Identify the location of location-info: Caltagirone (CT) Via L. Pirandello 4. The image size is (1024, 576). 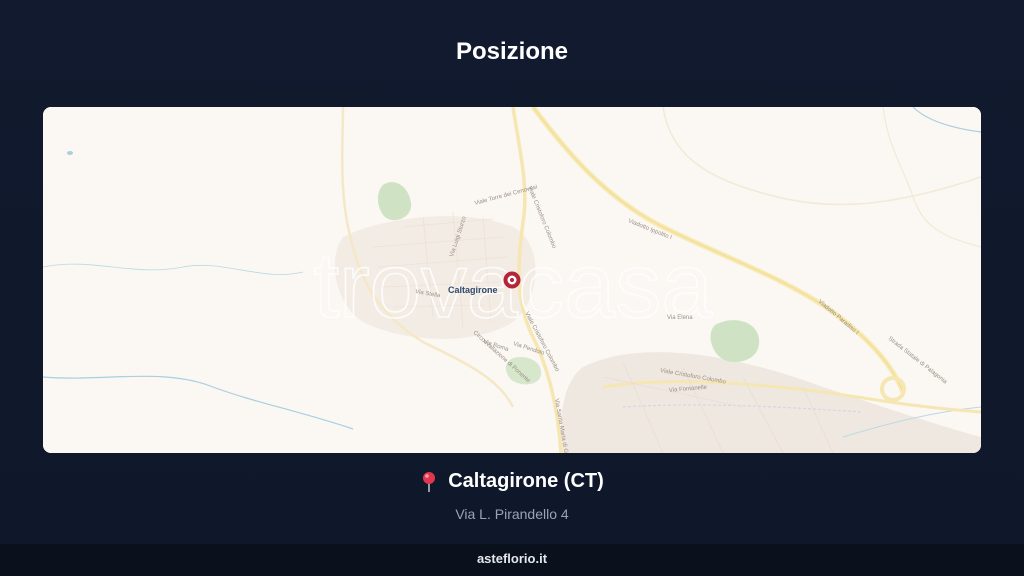
(512, 496).